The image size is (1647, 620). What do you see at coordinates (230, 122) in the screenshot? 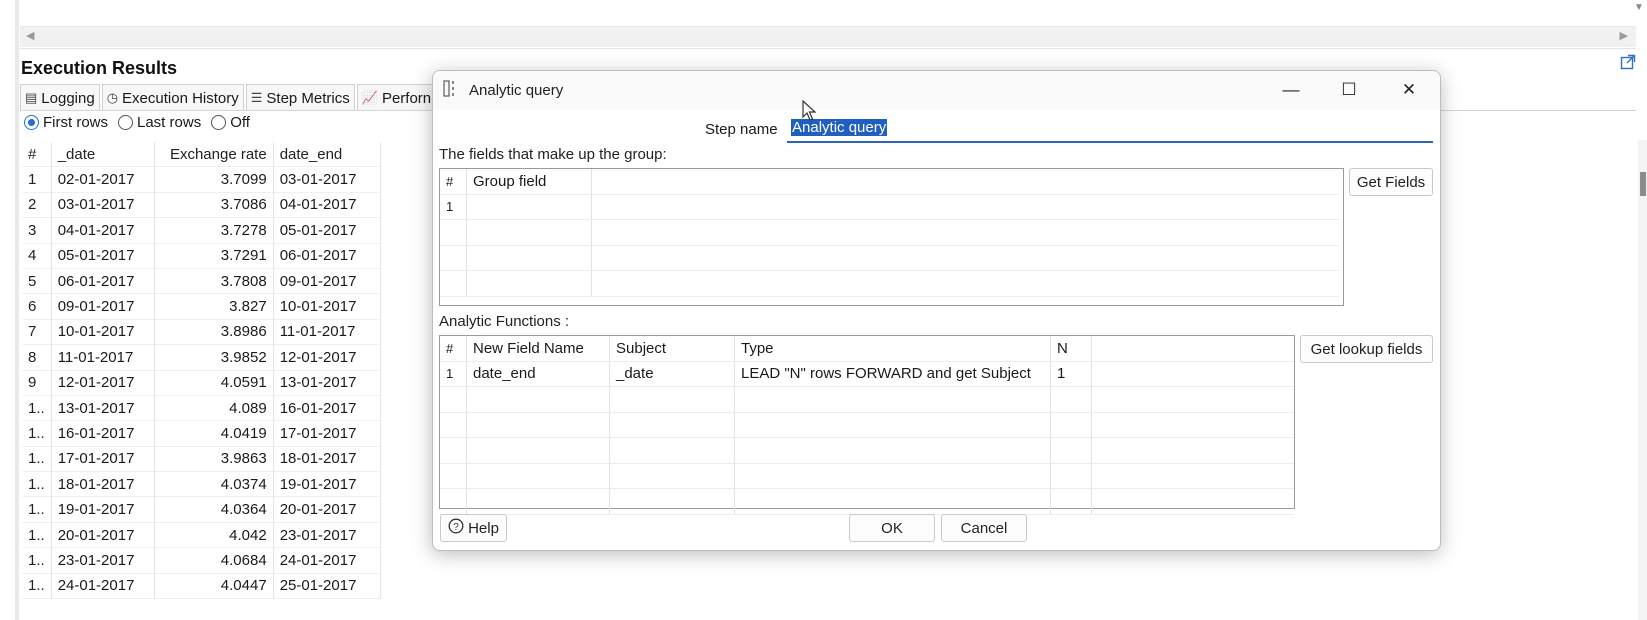
I see `radio-off: Off` at bounding box center [230, 122].